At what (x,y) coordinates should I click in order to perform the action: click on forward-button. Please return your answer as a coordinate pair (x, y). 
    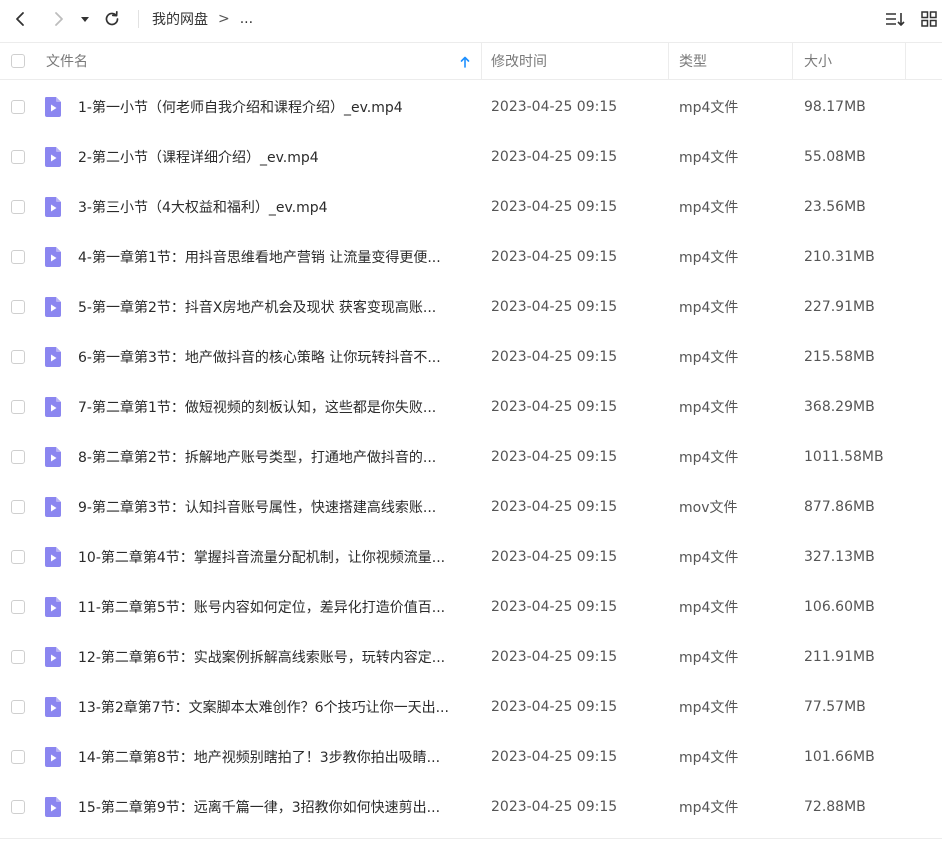
    Looking at the image, I should click on (59, 19).